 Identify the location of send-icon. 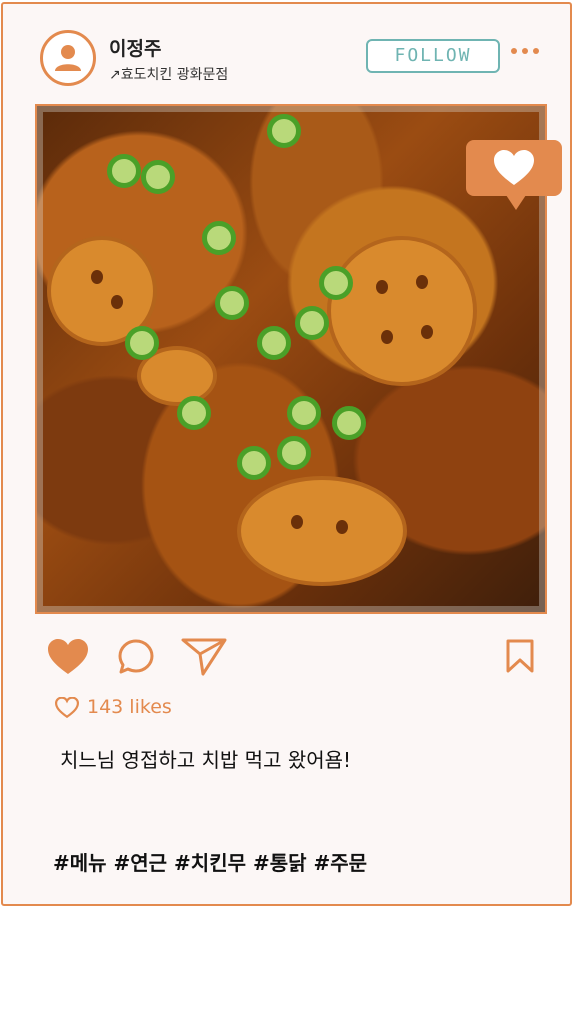
(204, 657).